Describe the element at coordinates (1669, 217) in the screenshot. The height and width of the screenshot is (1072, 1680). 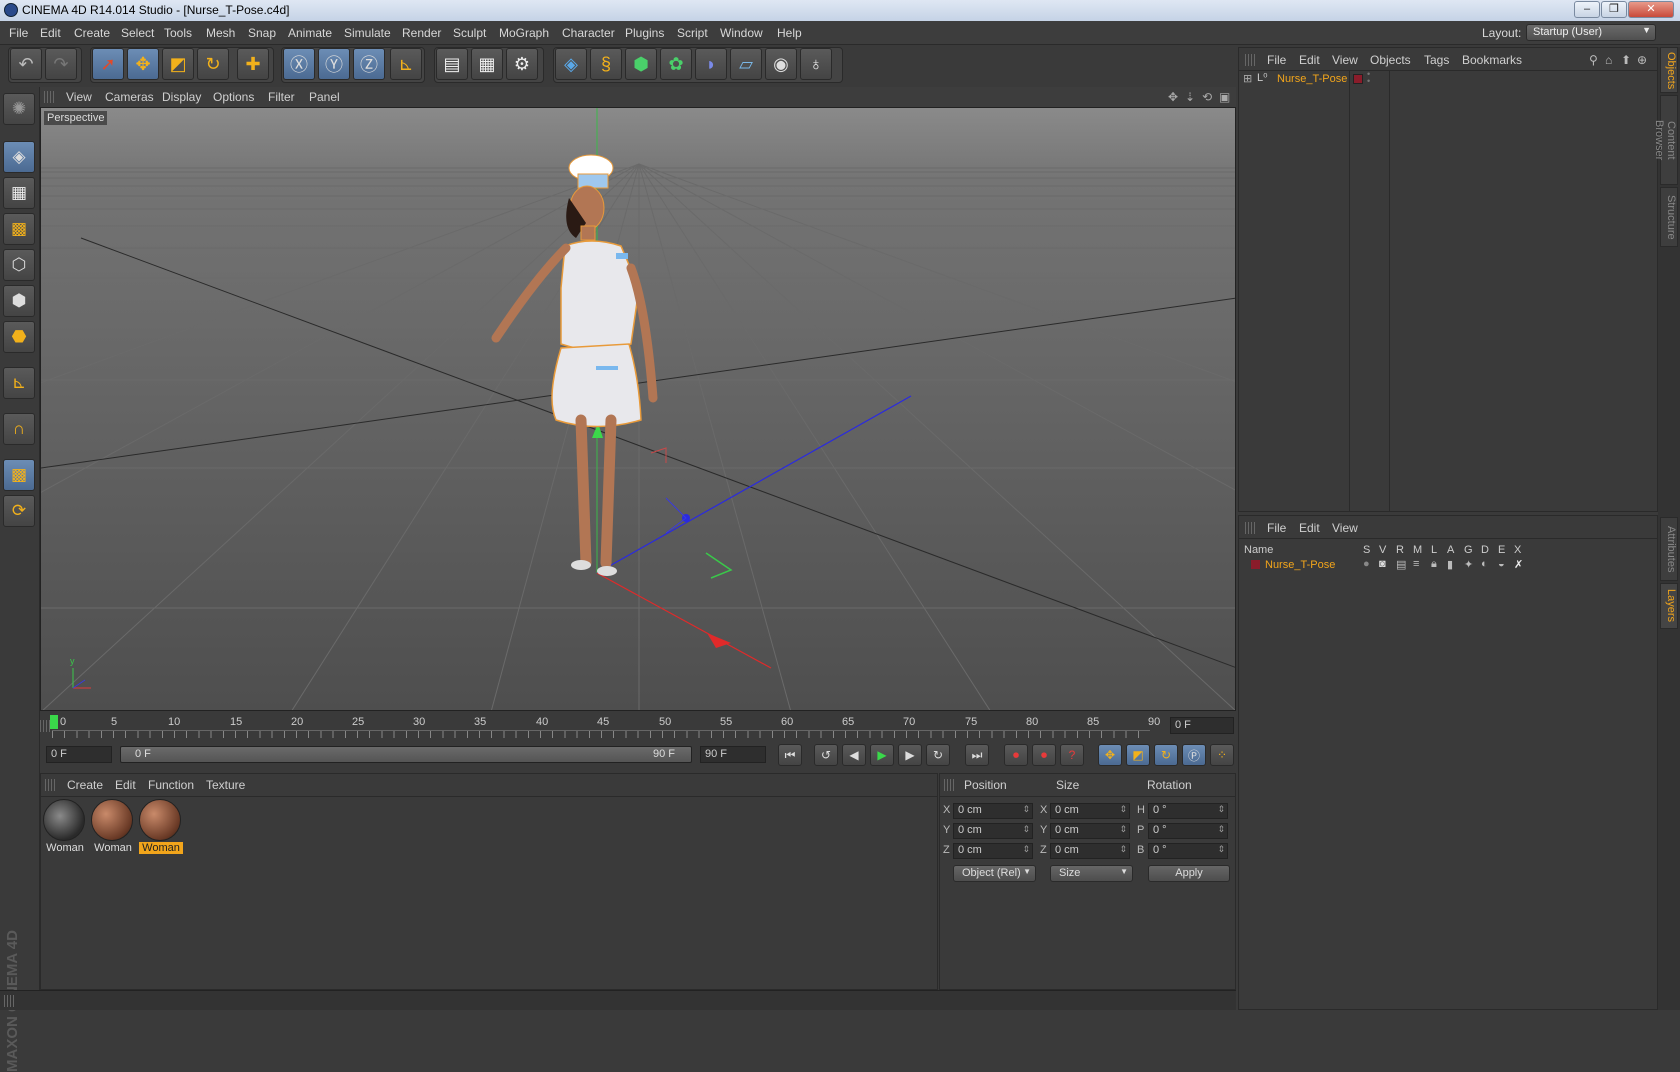
I see `tab-structure: Structure` at that location.